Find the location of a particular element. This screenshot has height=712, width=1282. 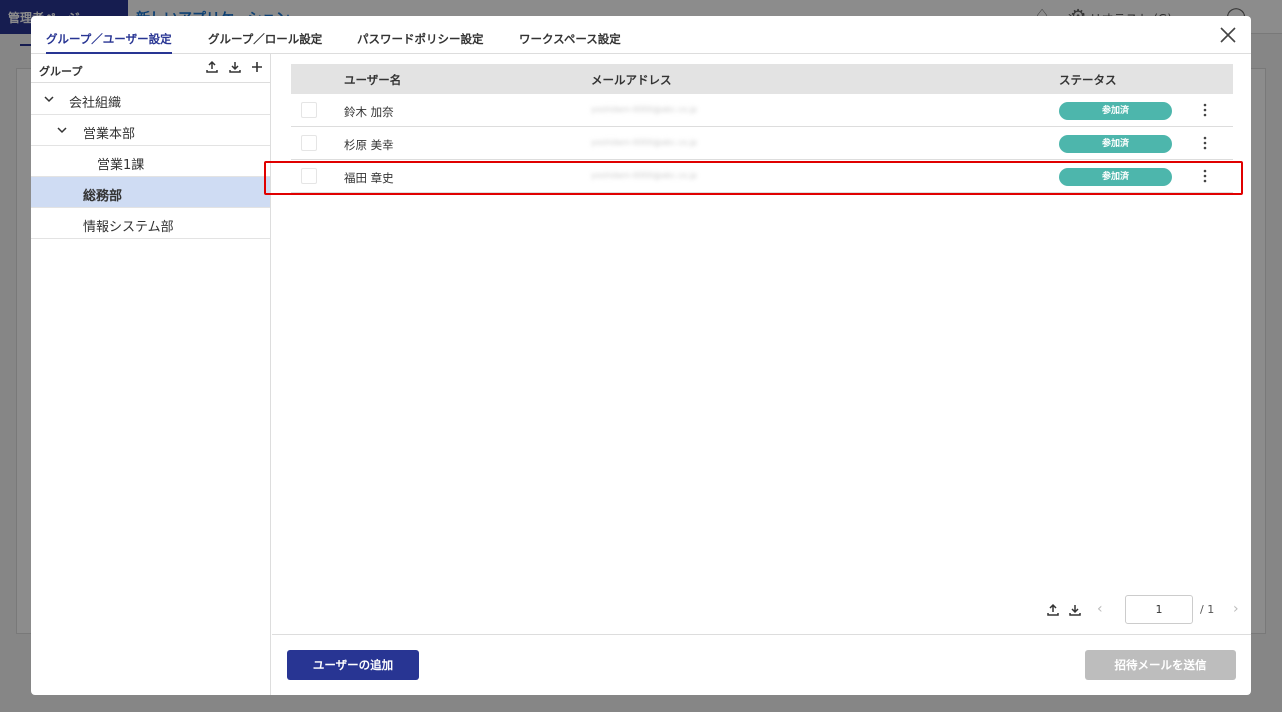

download-icon is located at coordinates (235, 67).